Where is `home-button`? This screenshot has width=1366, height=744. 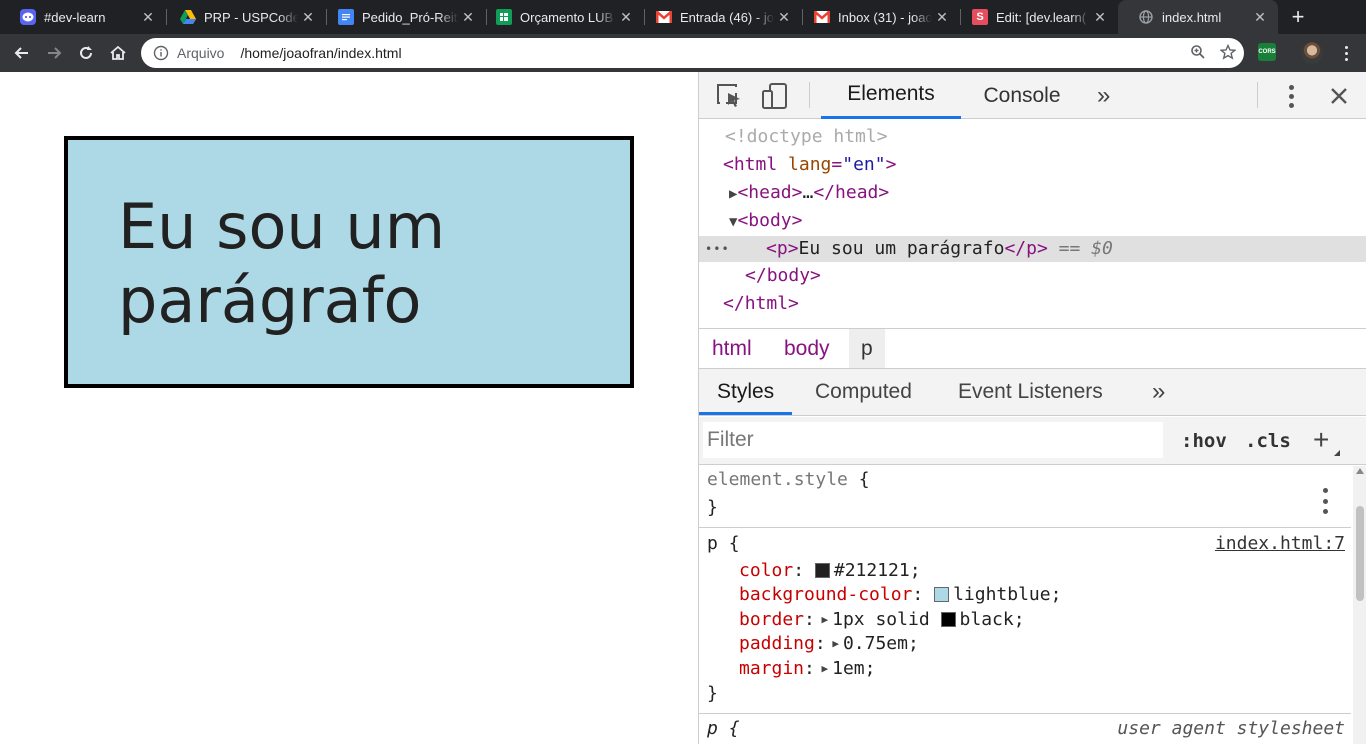 home-button is located at coordinates (118, 53).